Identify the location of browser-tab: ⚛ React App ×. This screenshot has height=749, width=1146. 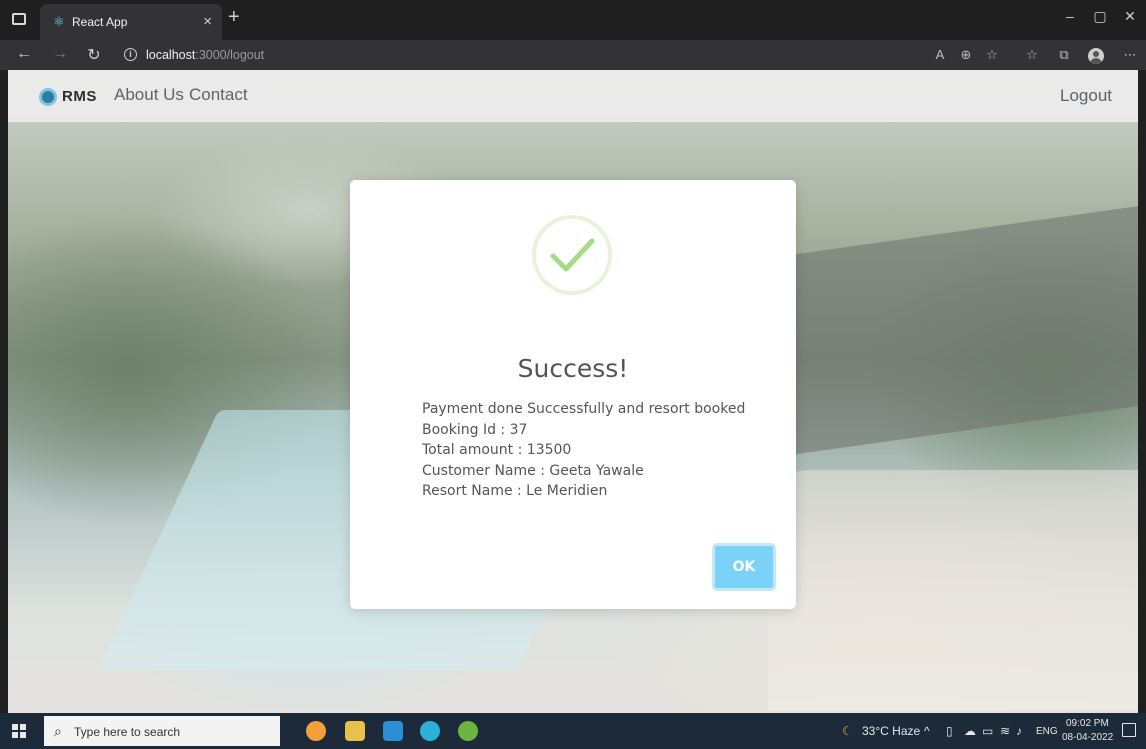
(131, 22).